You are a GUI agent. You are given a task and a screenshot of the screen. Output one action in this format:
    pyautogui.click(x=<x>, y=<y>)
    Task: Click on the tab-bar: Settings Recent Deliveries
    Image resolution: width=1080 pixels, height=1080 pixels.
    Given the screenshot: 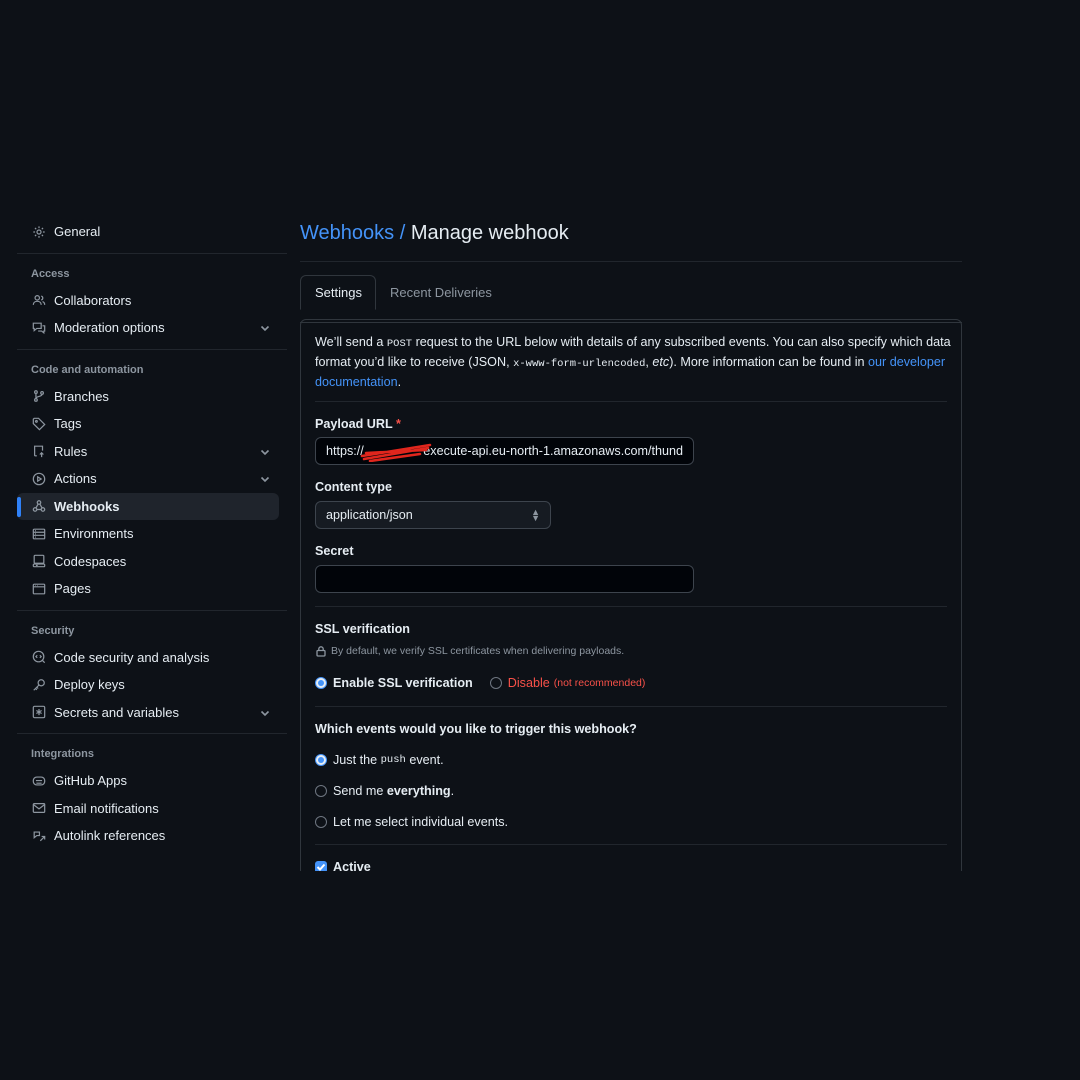 What is the action you would take?
    pyautogui.click(x=631, y=299)
    